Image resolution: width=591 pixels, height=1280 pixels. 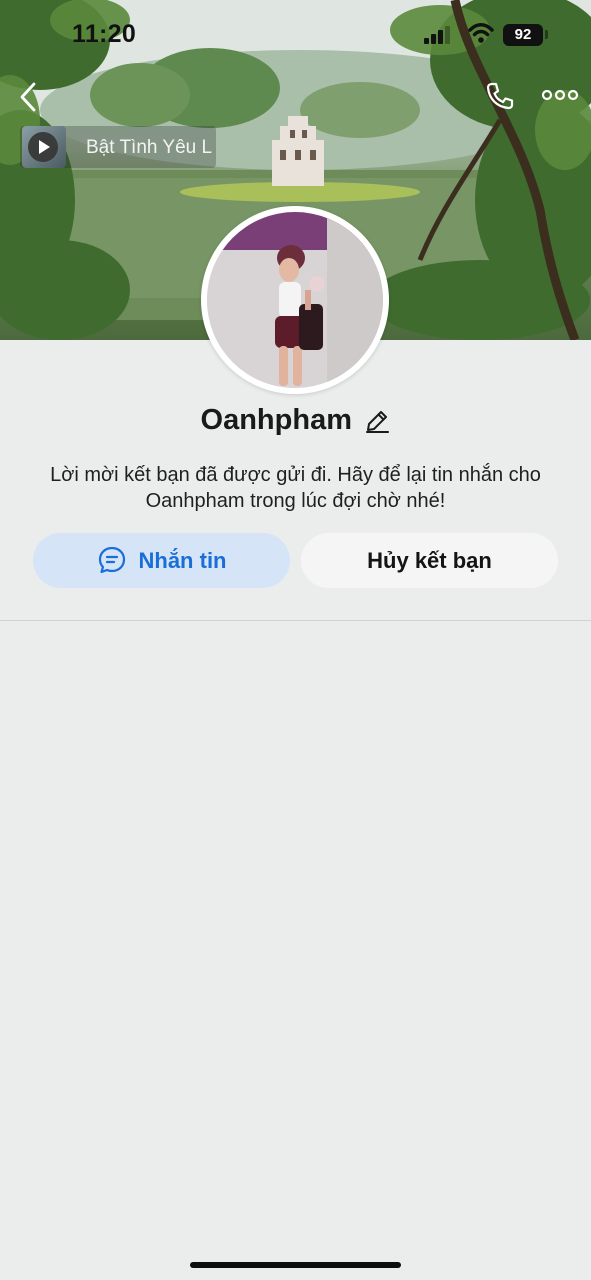 I want to click on profile-name-row: Oanhpham, so click(x=295, y=426).